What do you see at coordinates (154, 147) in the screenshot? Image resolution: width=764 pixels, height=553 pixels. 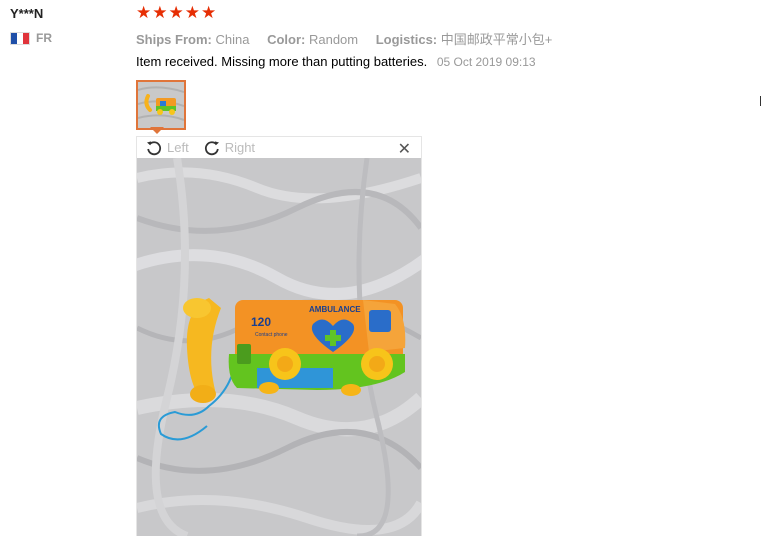 I see `rotate-left-icon` at bounding box center [154, 147].